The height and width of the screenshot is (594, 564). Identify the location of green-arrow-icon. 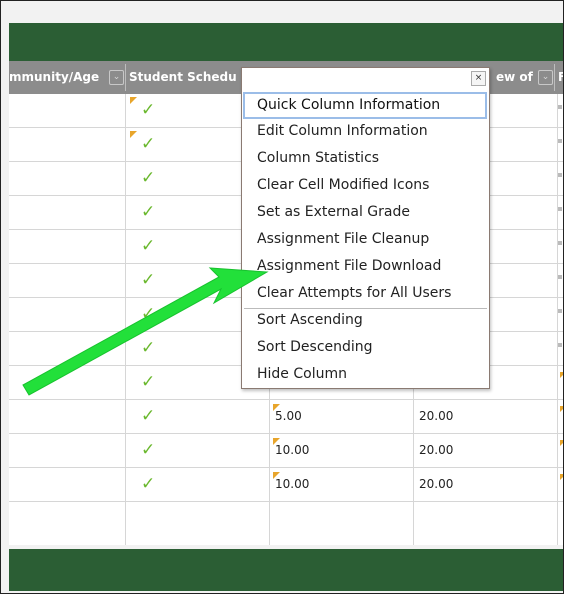
(145, 331).